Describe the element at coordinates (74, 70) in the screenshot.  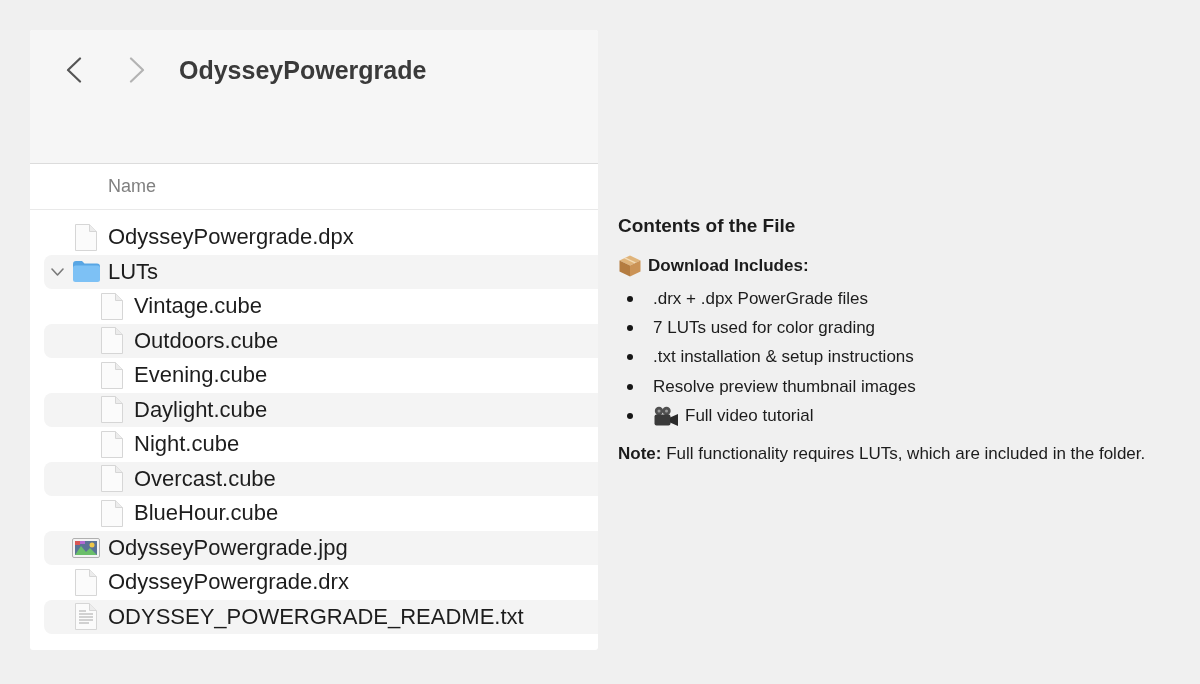
I see `chevron-left-icon` at that location.